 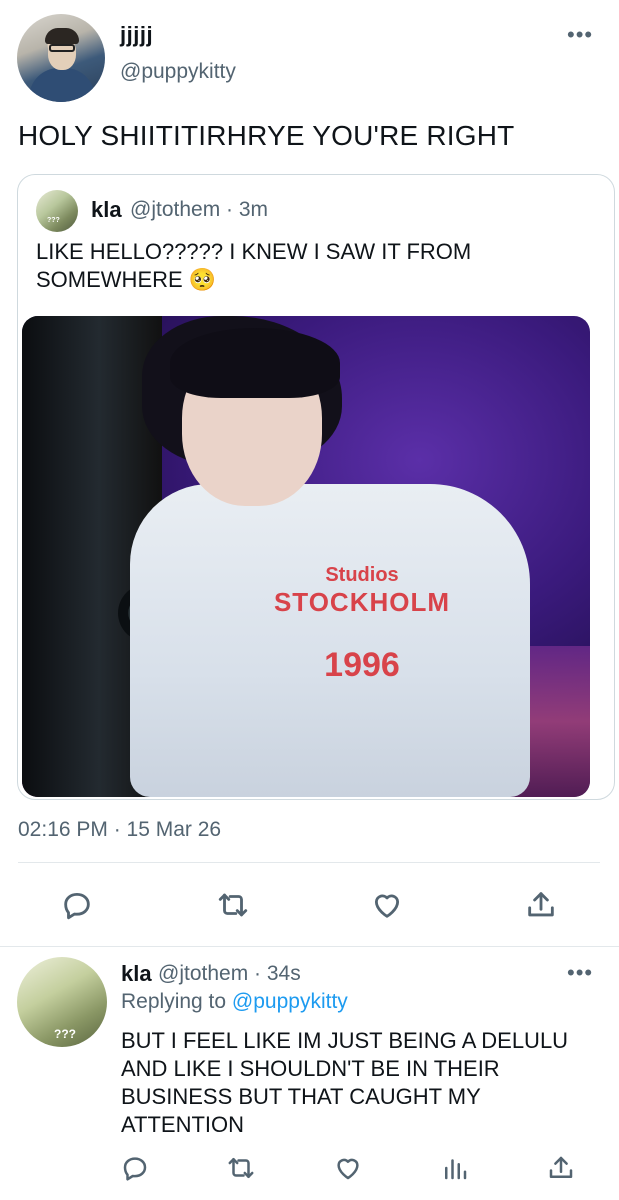 I want to click on shirt-print: Studios STOCKHOLM 1996, so click(x=362, y=624).